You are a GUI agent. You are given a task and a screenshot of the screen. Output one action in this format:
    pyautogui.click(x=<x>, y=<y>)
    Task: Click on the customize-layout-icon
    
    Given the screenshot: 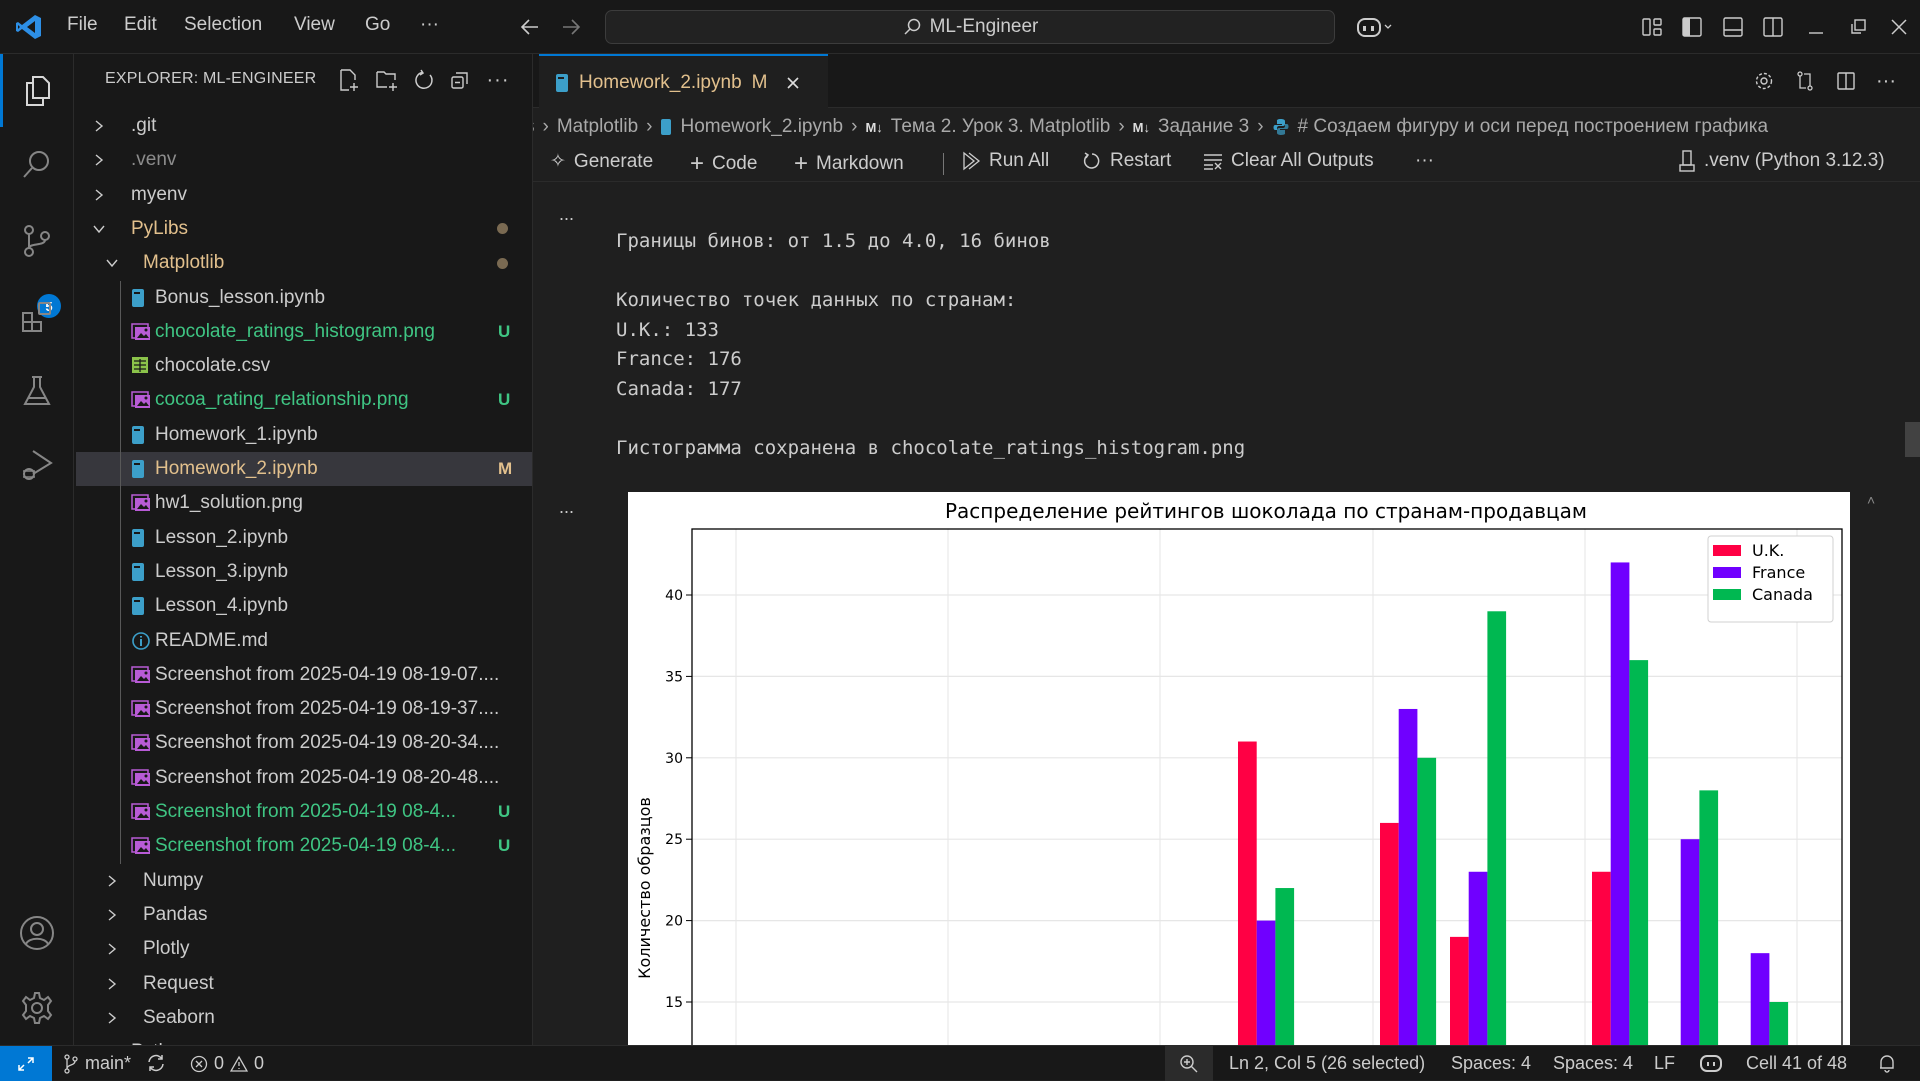 What is the action you would take?
    pyautogui.click(x=1652, y=27)
    